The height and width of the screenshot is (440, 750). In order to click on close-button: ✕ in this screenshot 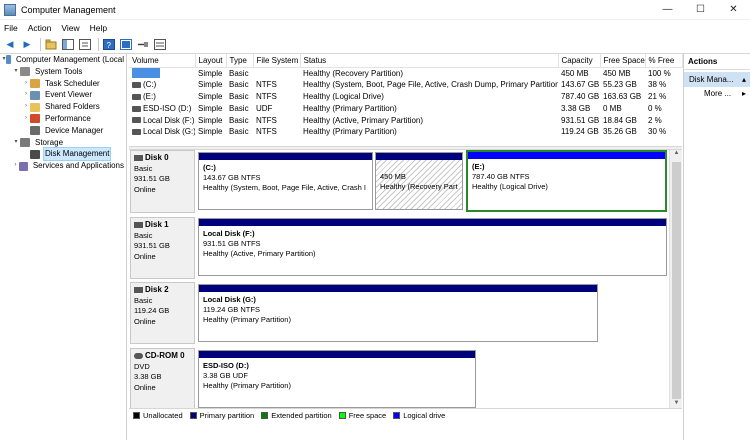, I will do `click(733, 10)`.